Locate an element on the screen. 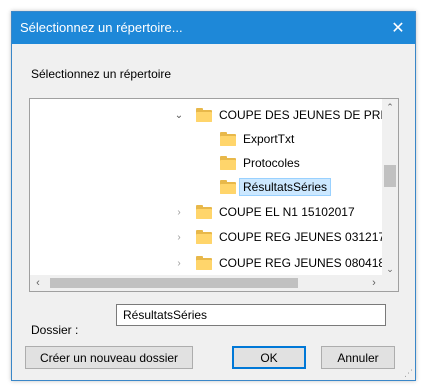  folder-field-label: Dossier : is located at coordinates (55, 330).